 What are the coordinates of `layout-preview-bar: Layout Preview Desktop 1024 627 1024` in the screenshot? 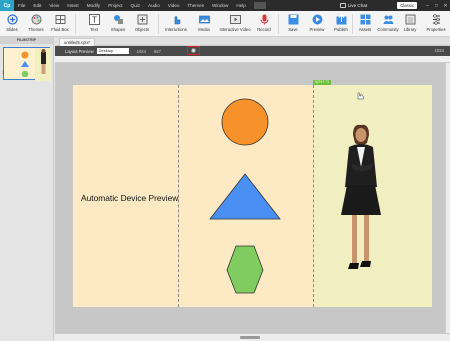 It's located at (252, 51).